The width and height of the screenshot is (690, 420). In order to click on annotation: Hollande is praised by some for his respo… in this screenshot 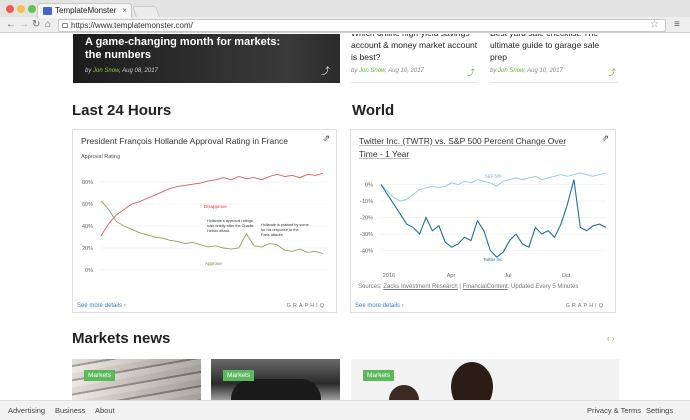, I will do `click(285, 230)`.